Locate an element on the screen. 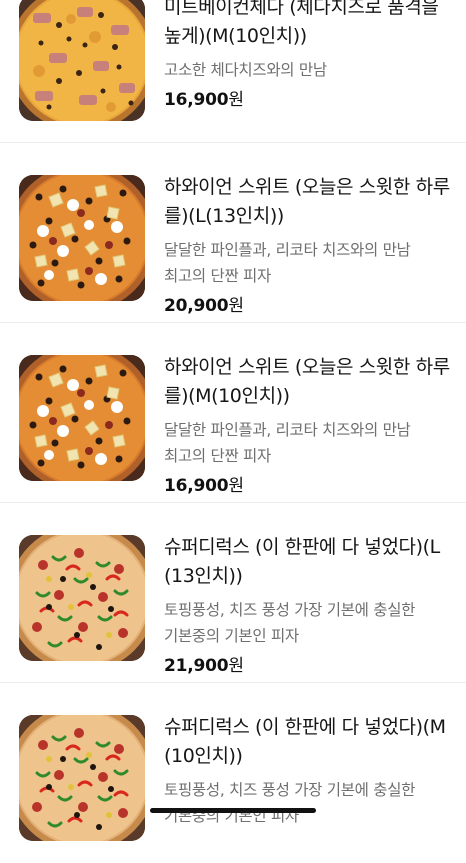  home-indicator is located at coordinates (233, 810).